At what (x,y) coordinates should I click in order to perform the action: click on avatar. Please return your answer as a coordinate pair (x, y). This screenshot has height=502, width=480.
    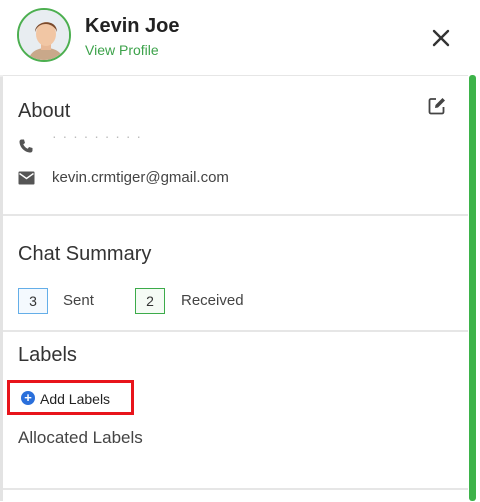
    Looking at the image, I should click on (44, 35).